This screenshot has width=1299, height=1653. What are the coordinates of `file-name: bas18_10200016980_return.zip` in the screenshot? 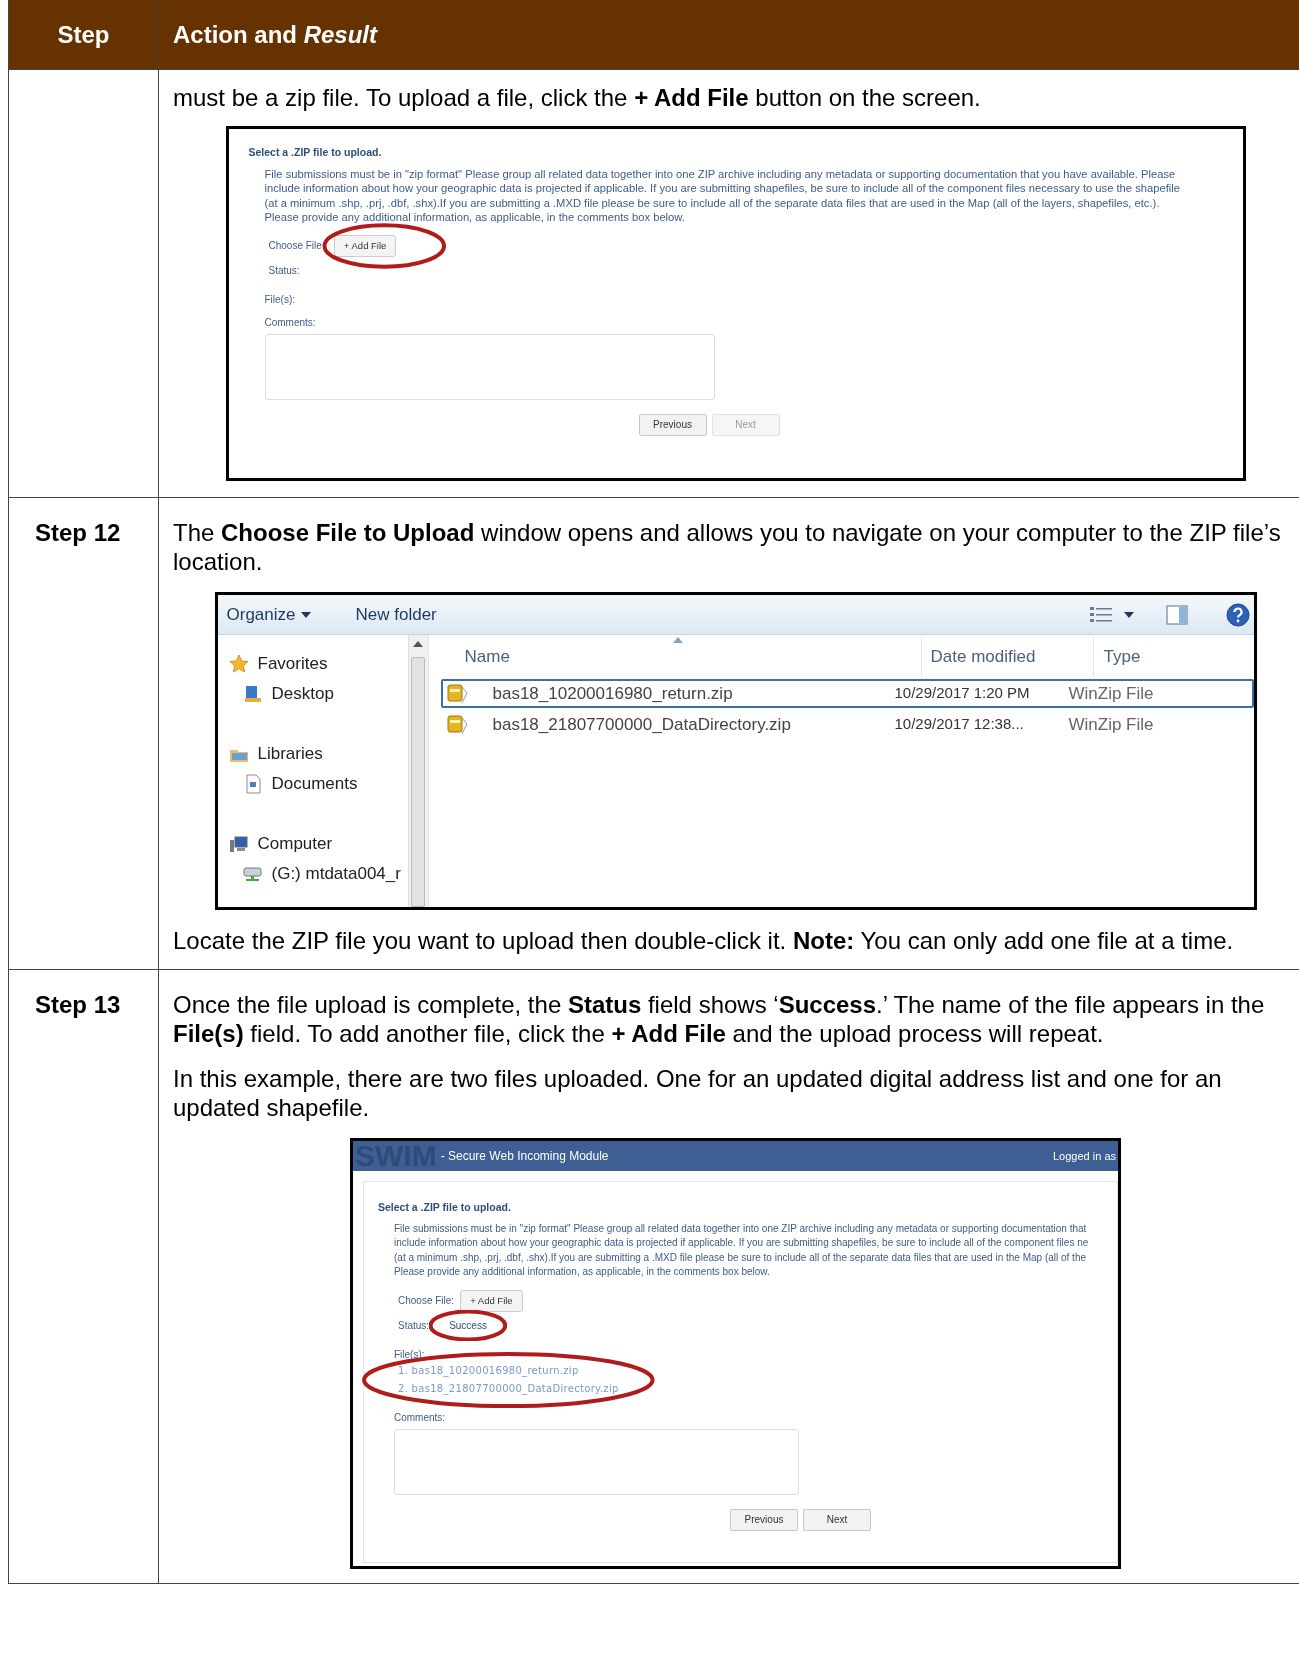 It's located at (613, 693).